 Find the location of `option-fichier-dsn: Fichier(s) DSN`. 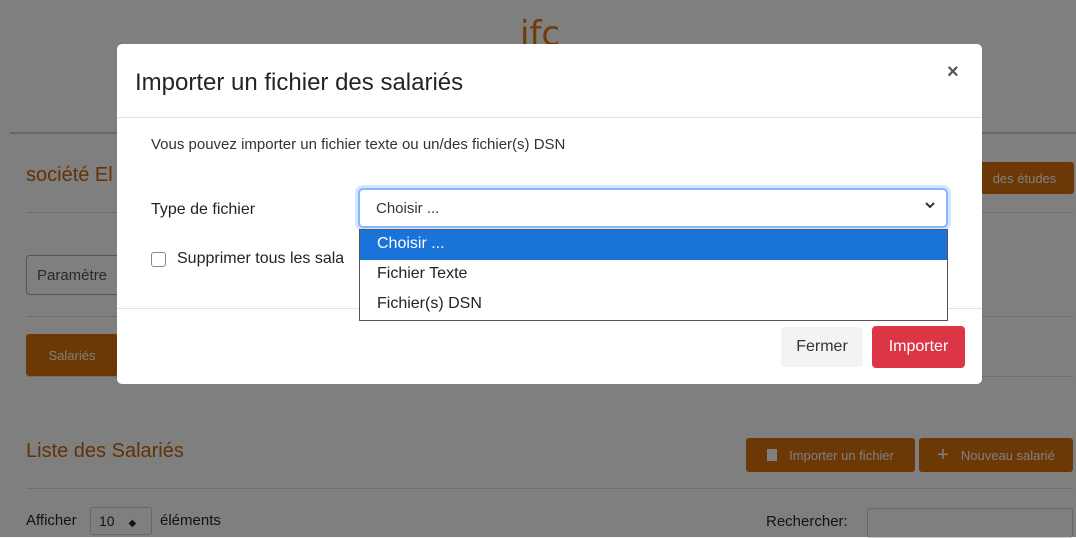

option-fichier-dsn: Fichier(s) DSN is located at coordinates (653, 305).